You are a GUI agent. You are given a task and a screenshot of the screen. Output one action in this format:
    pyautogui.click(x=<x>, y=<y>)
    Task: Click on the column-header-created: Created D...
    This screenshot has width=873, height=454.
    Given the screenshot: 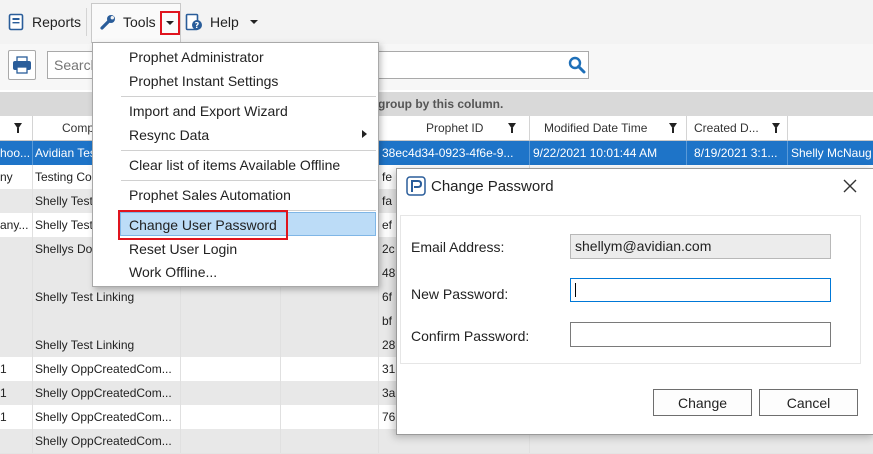 What is the action you would take?
    pyautogui.click(x=737, y=128)
    